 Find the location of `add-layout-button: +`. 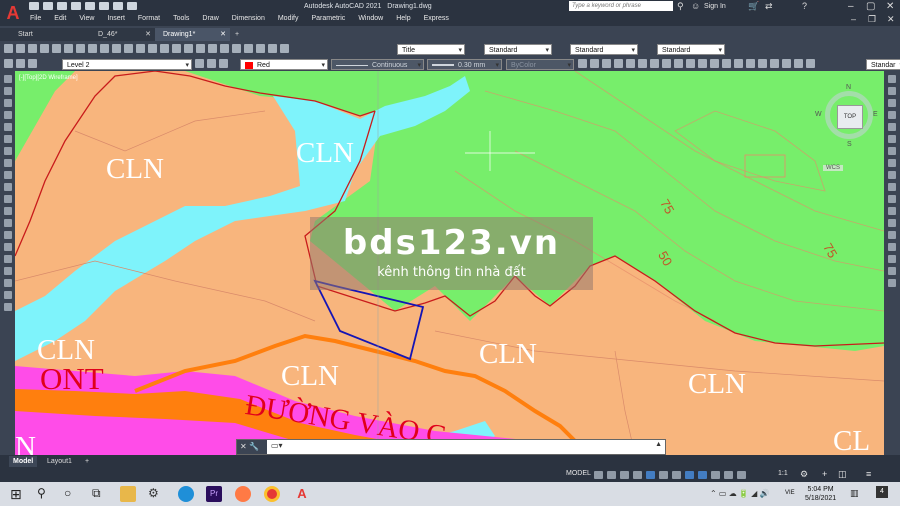

add-layout-button: + is located at coordinates (87, 461).